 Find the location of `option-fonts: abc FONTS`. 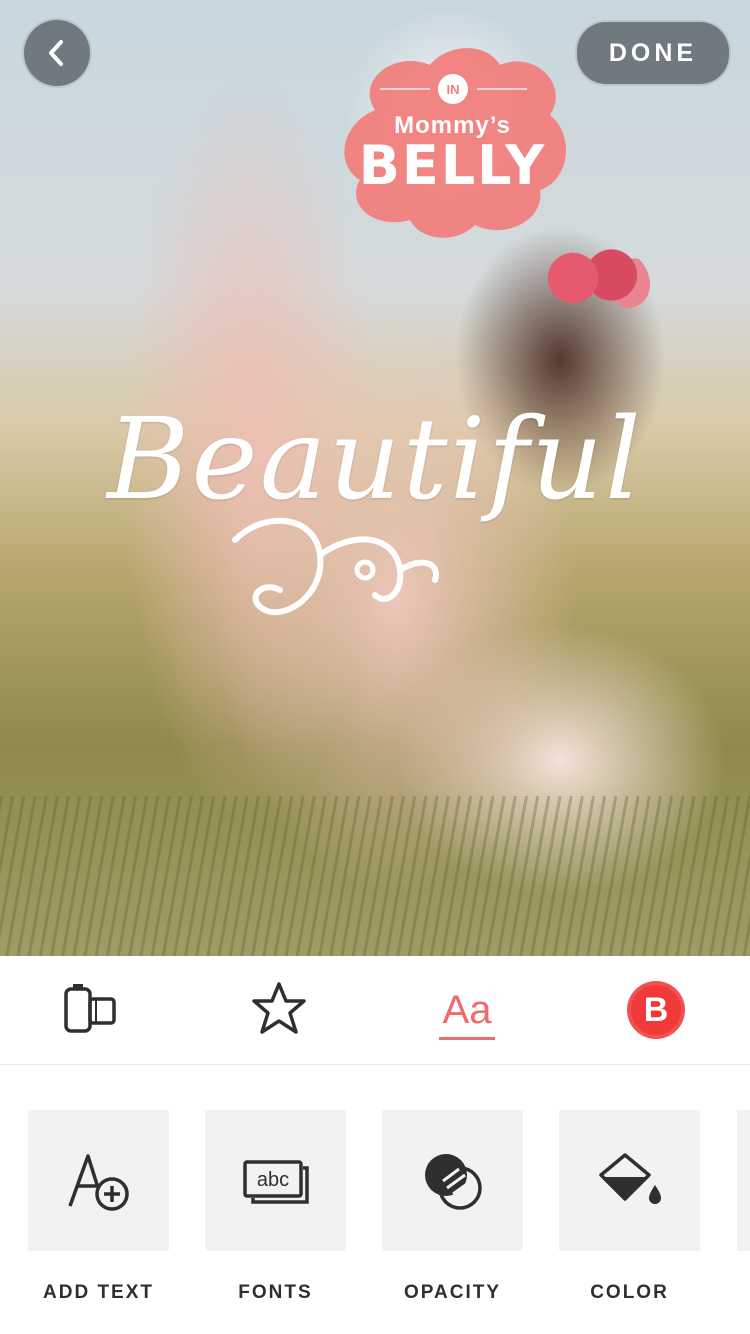

option-fonts: abc FONTS is located at coordinates (275, 1206).